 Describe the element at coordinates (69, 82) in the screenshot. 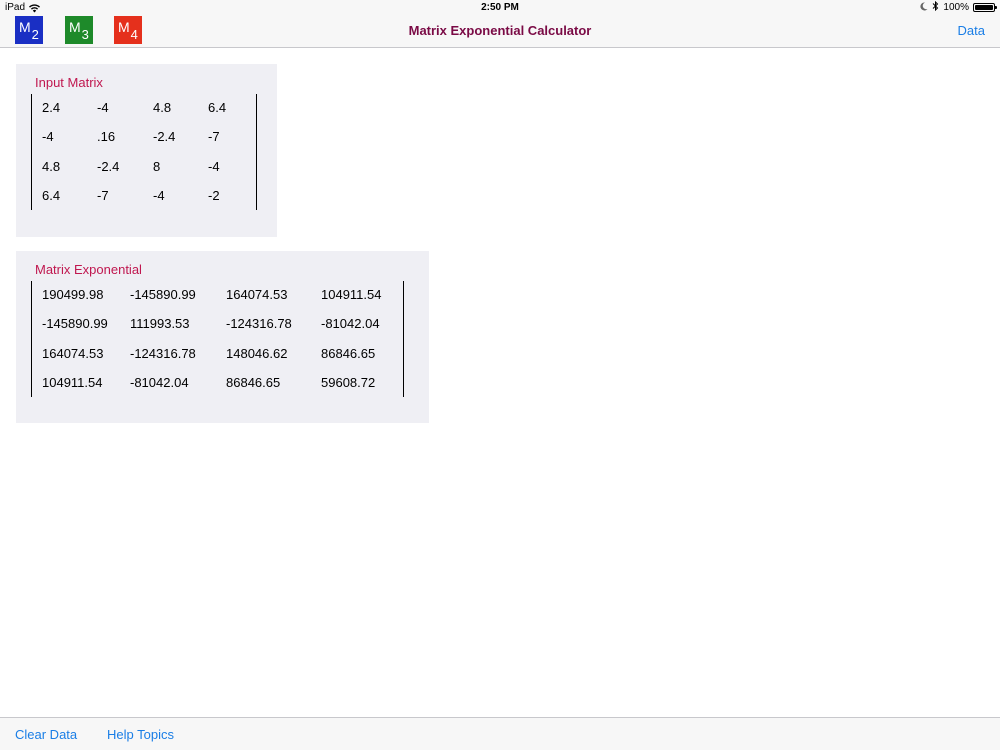

I see `input-matrix-title: Input Matrix` at that location.